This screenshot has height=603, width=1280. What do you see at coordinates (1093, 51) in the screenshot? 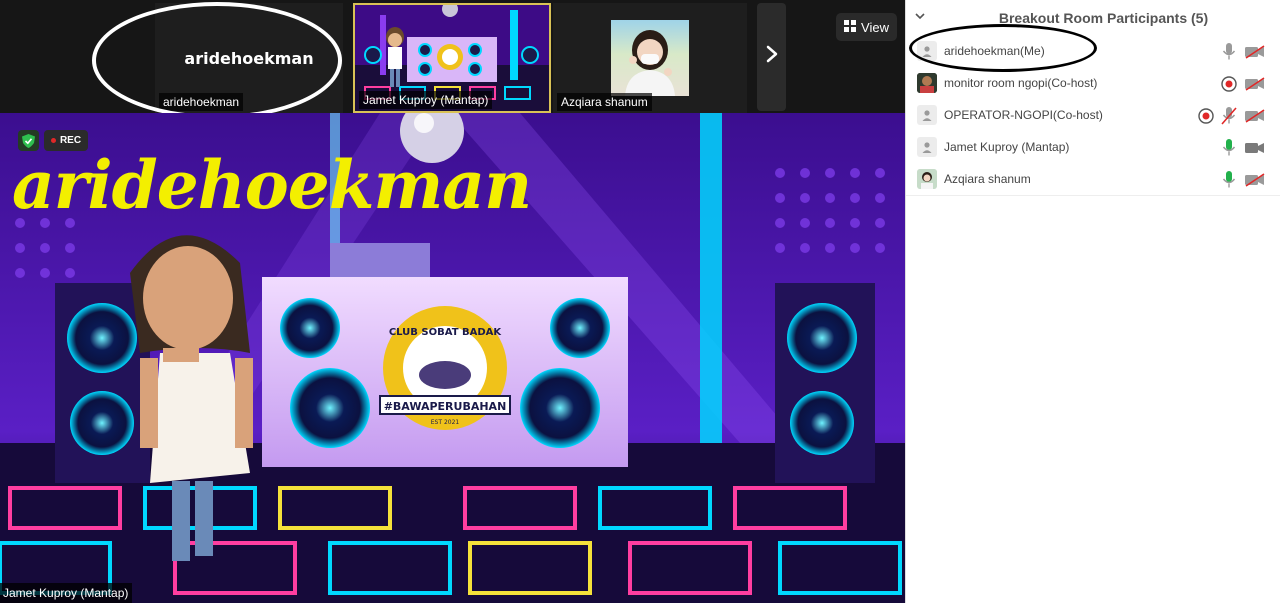
I see `participant-row: aridehoekman(Me)` at bounding box center [1093, 51].